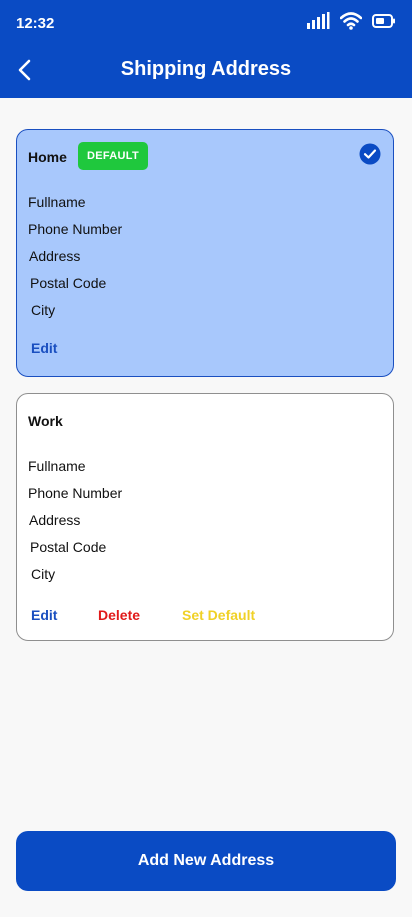  Describe the element at coordinates (370, 154) in the screenshot. I see `check-circle-icon` at that location.